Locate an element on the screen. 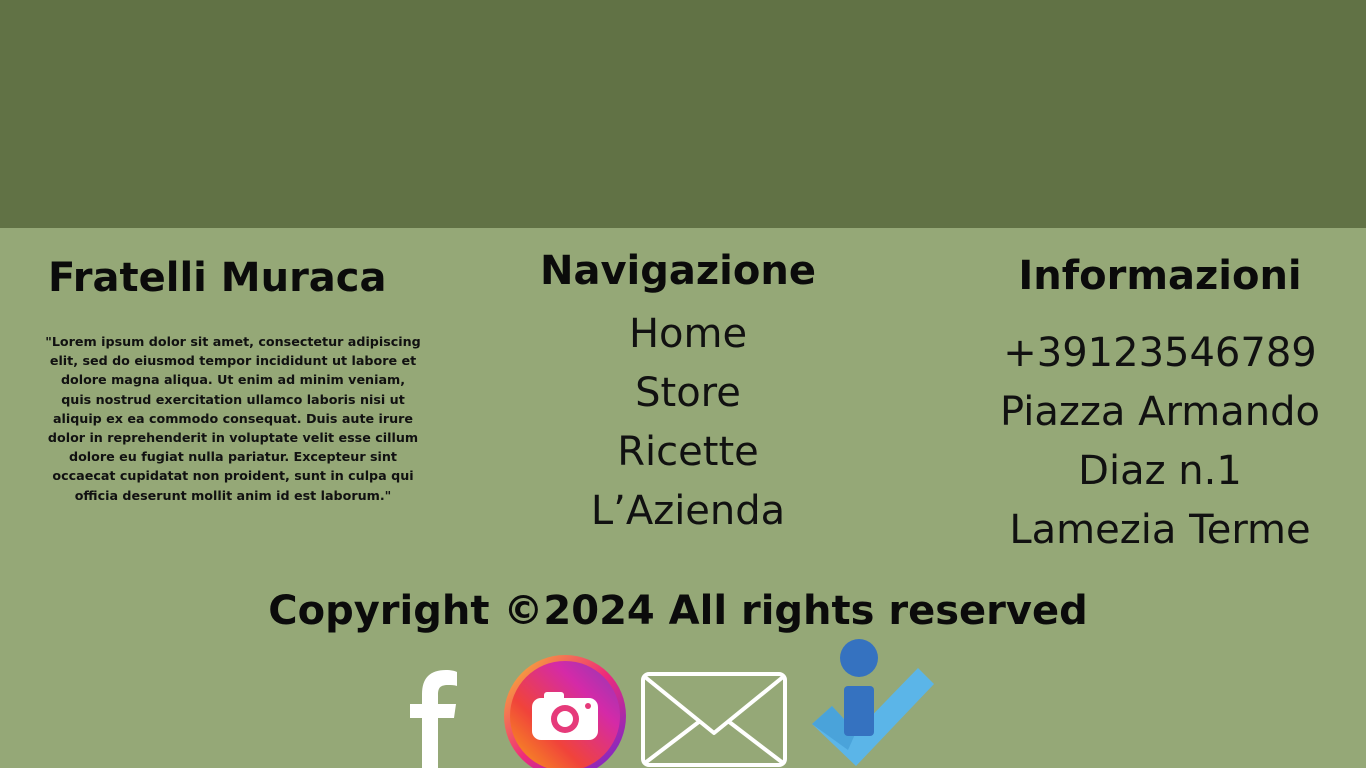  address-city: Lamezia Terme is located at coordinates (1160, 530).